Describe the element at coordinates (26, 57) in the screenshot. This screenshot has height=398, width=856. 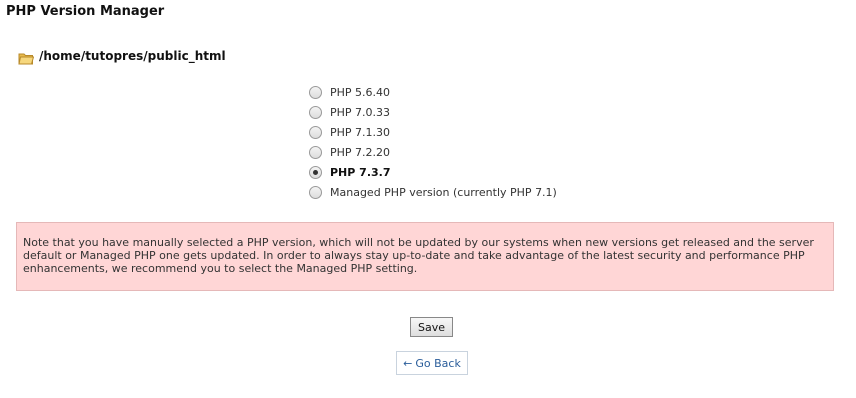
I see `folder-icon` at that location.